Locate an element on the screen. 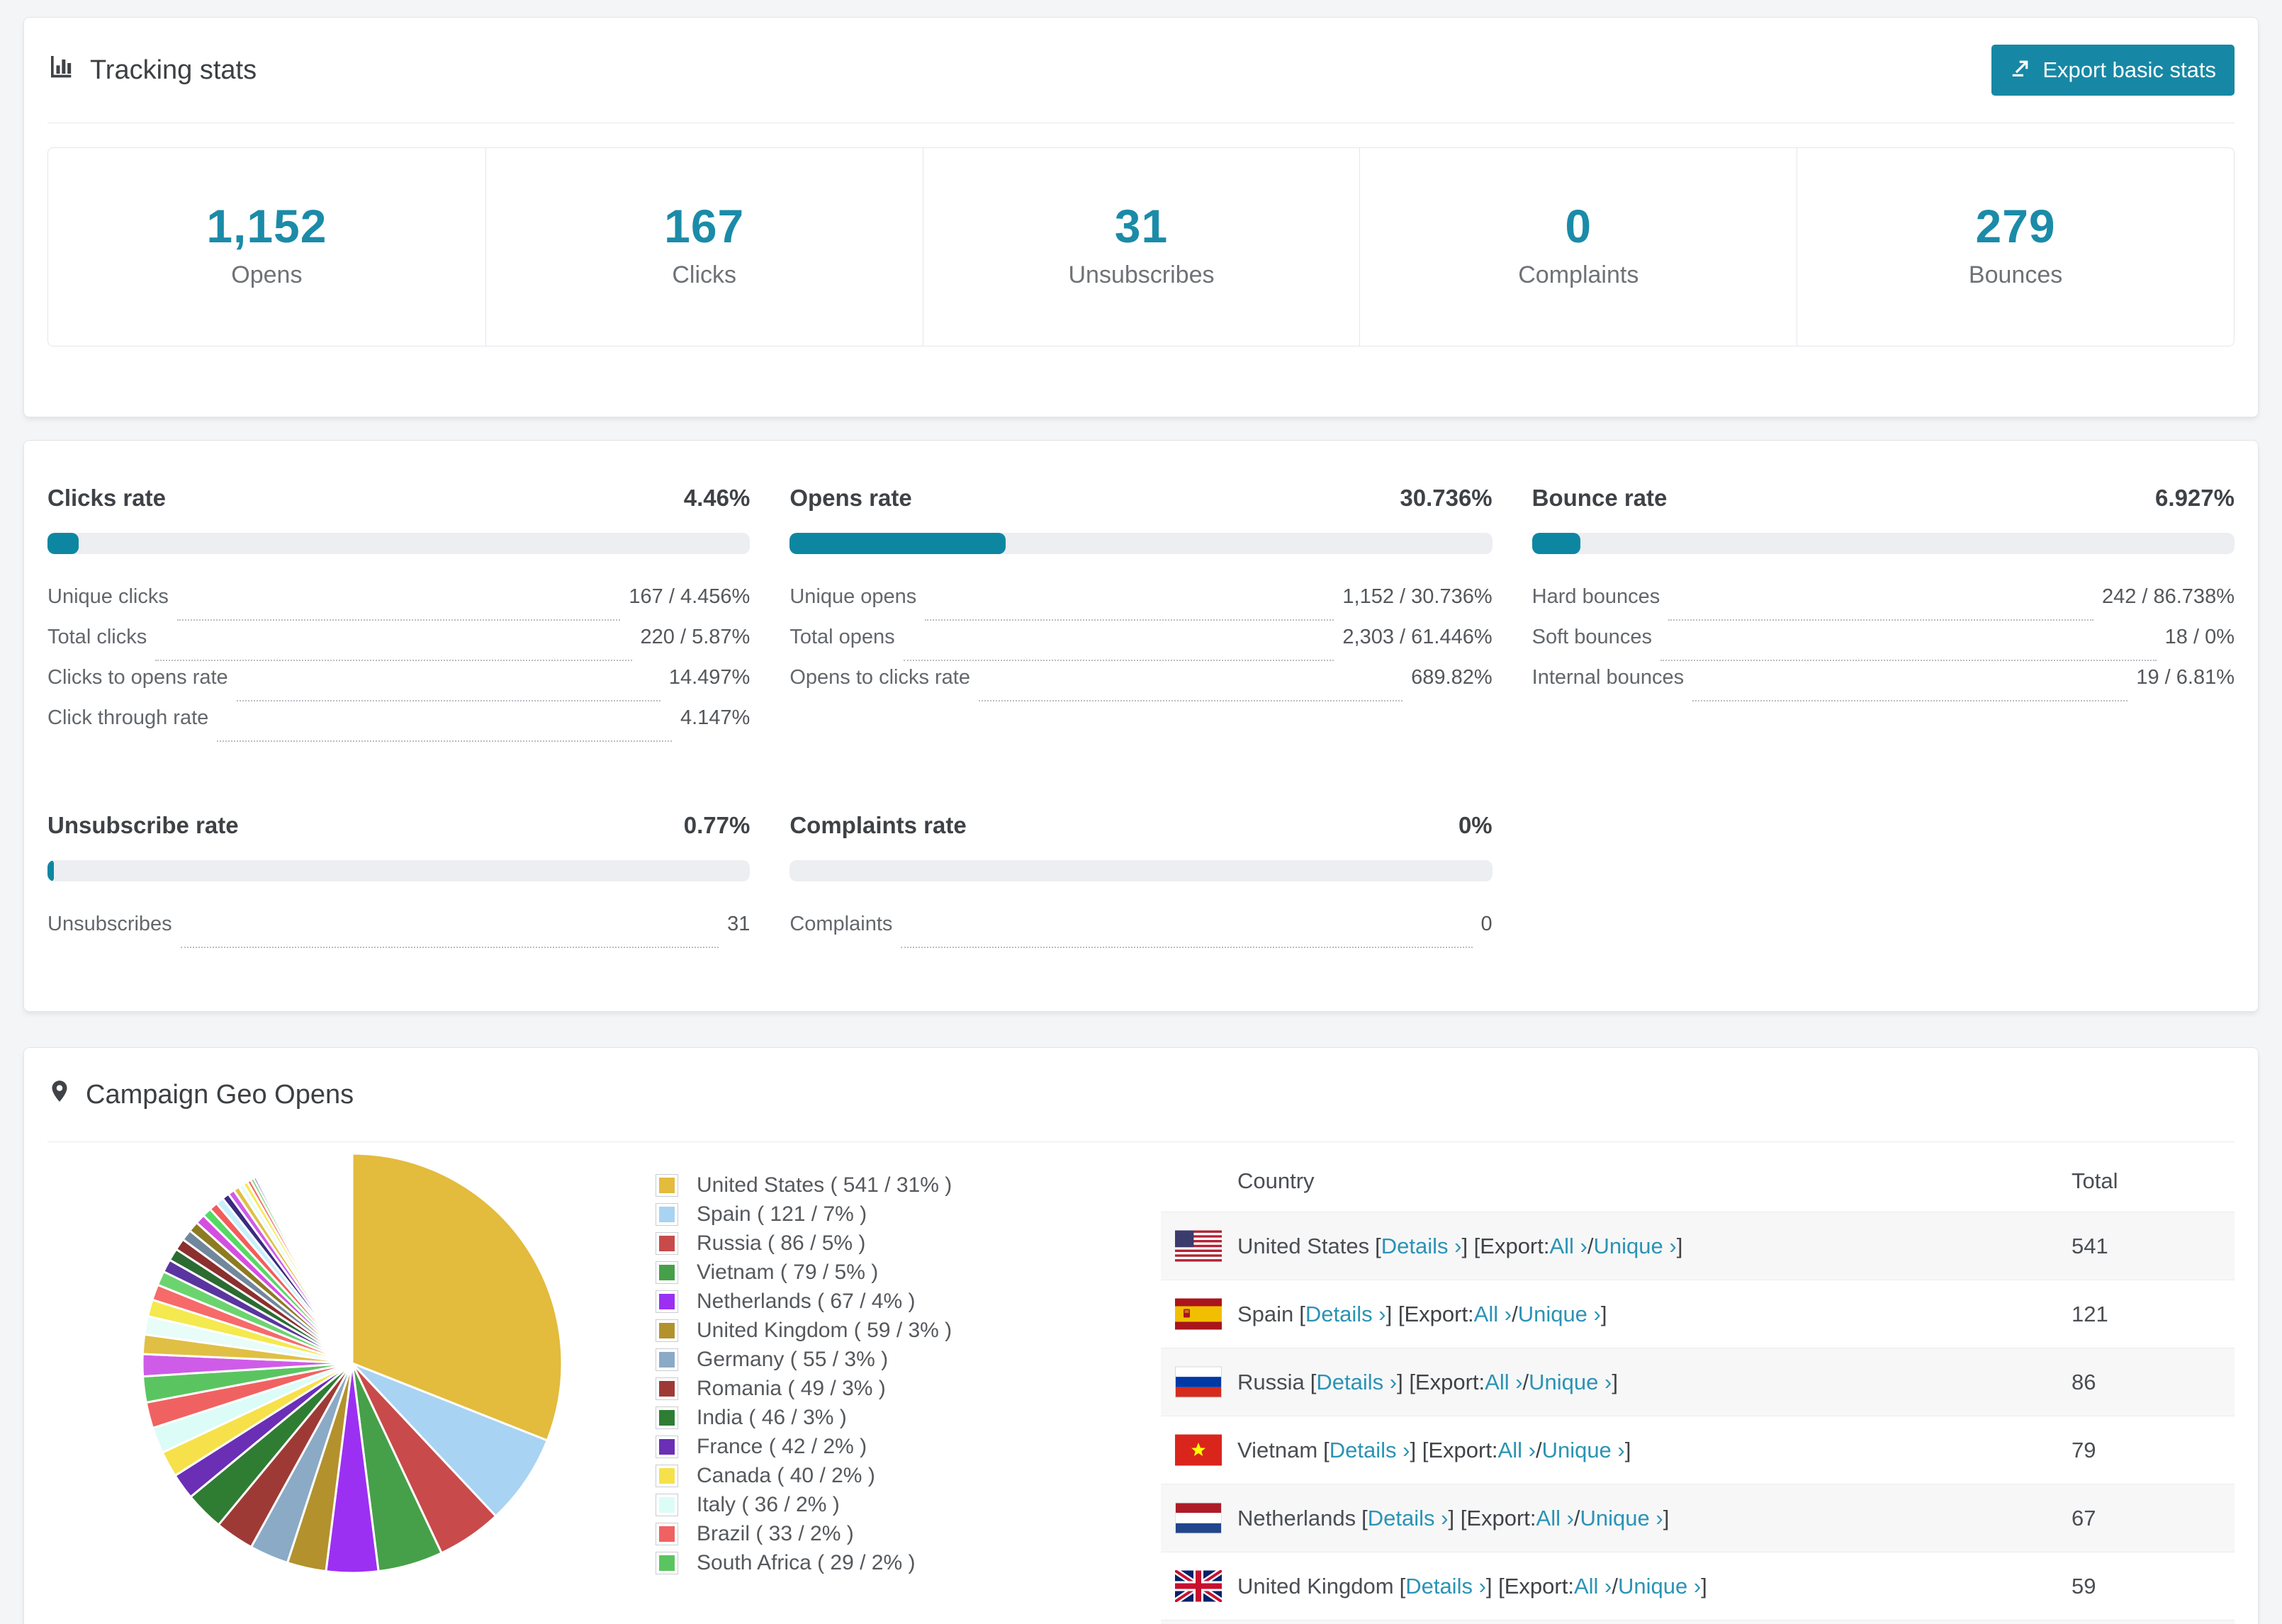 The width and height of the screenshot is (2282, 1624). rate-detail-value: 167 / 4.456% is located at coordinates (690, 597).